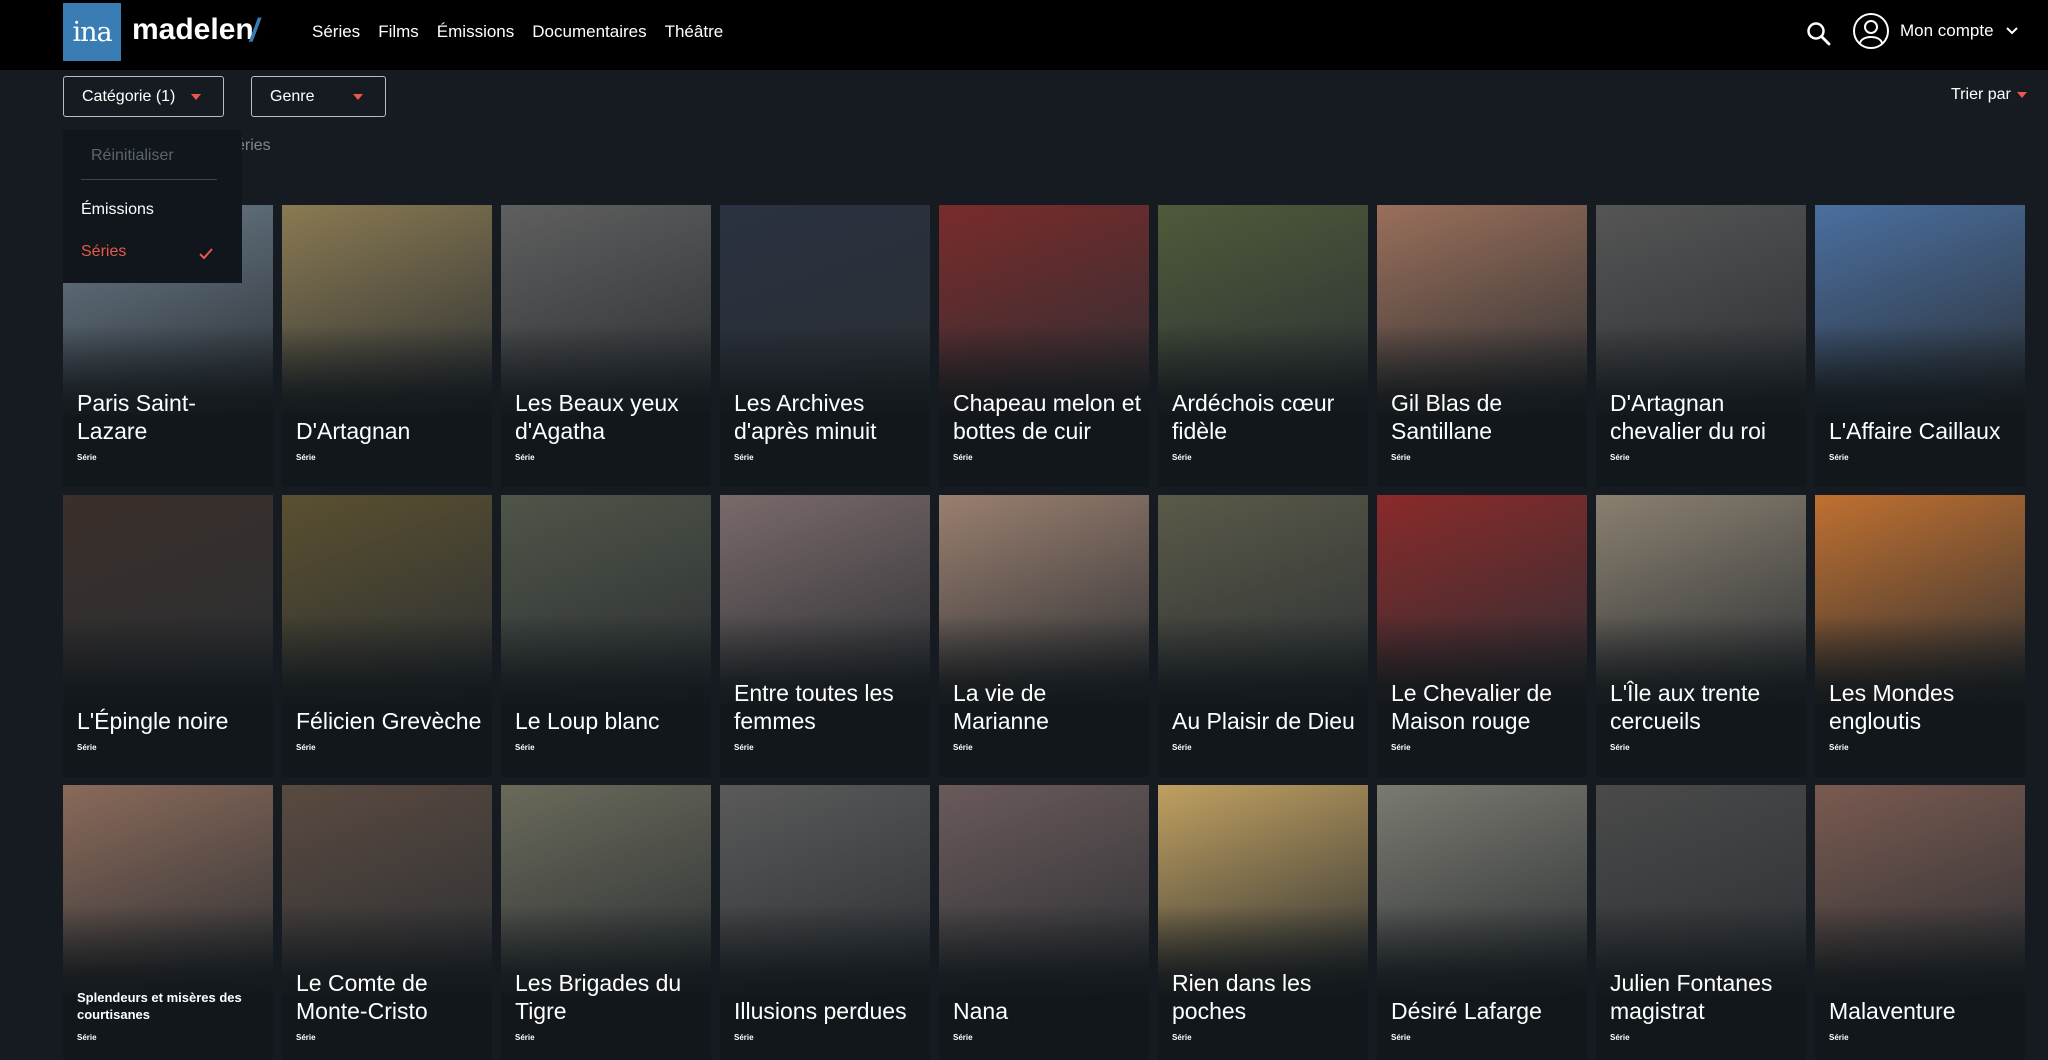 This screenshot has width=2048, height=1060. I want to click on series-card: Illusions perdues Série, so click(825, 922).